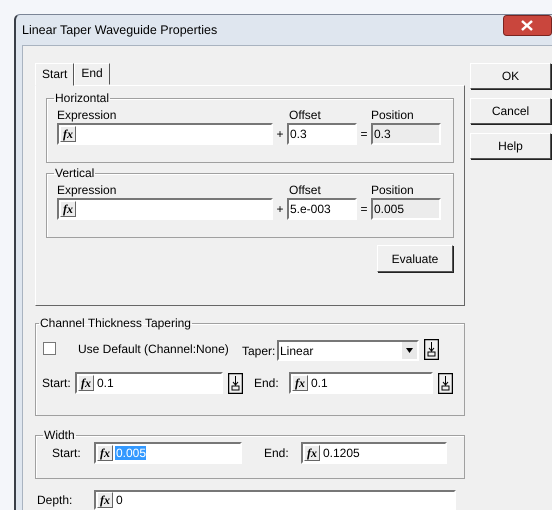 This screenshot has width=552, height=510. What do you see at coordinates (120, 30) in the screenshot?
I see `window-title: Linear Taper Waveguide Properties` at bounding box center [120, 30].